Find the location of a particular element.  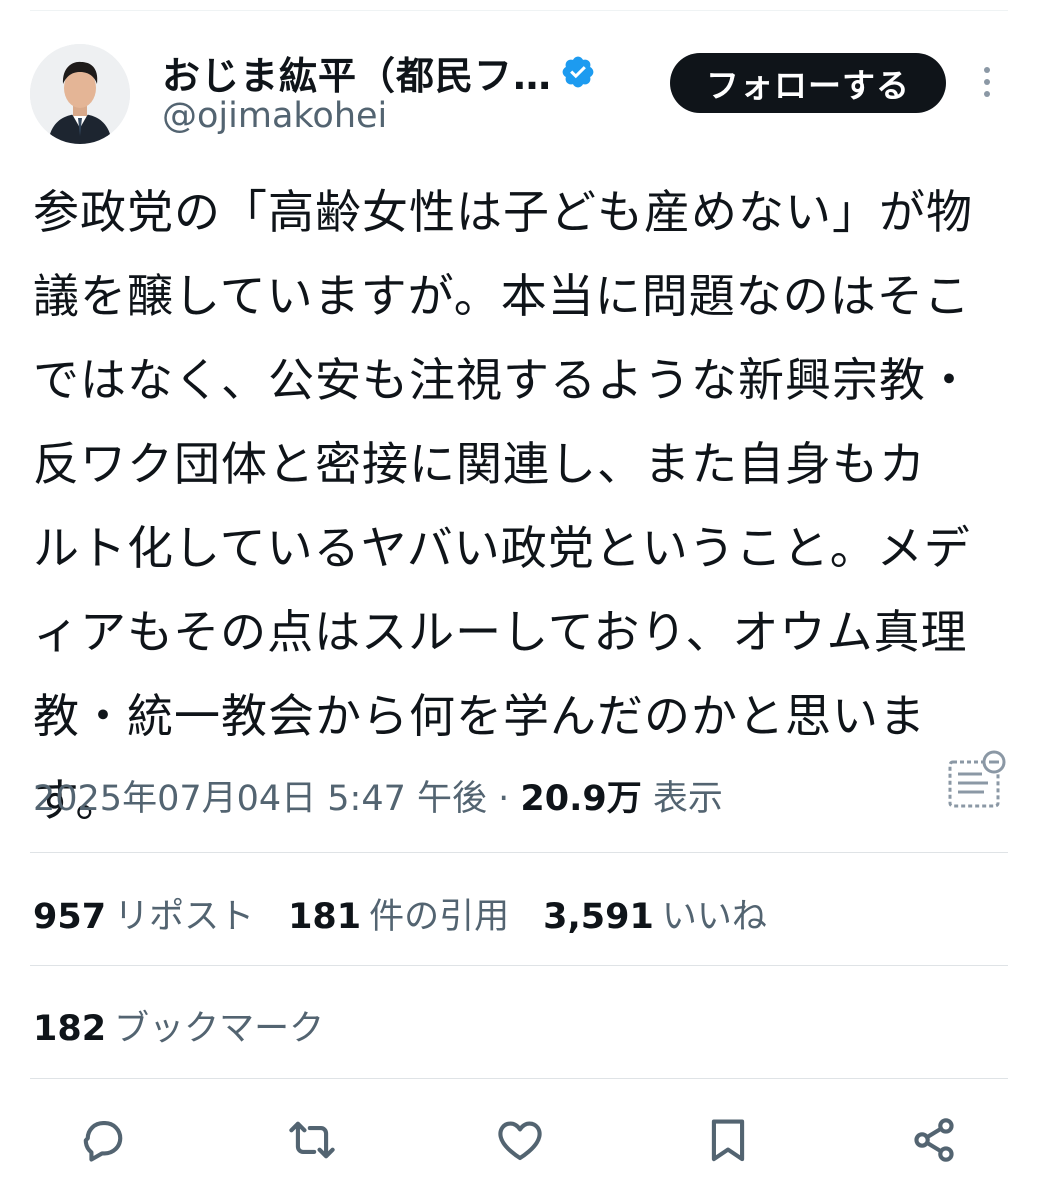

author-handle: @ojimakohei is located at coordinates (274, 116).